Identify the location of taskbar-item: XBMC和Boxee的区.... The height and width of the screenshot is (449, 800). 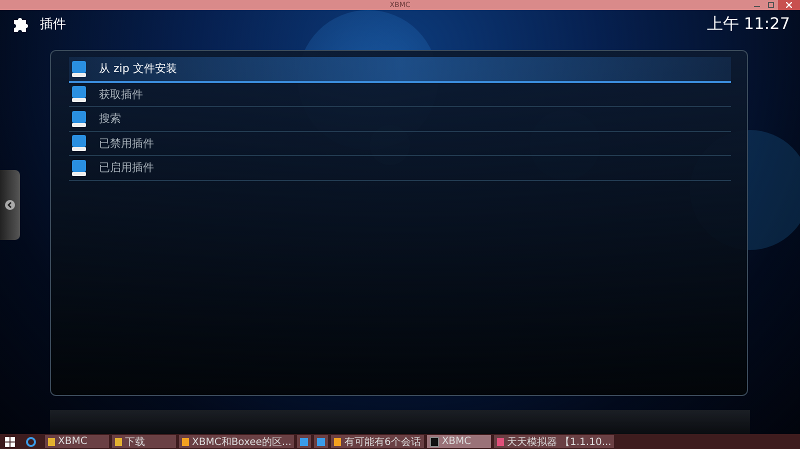
(236, 441).